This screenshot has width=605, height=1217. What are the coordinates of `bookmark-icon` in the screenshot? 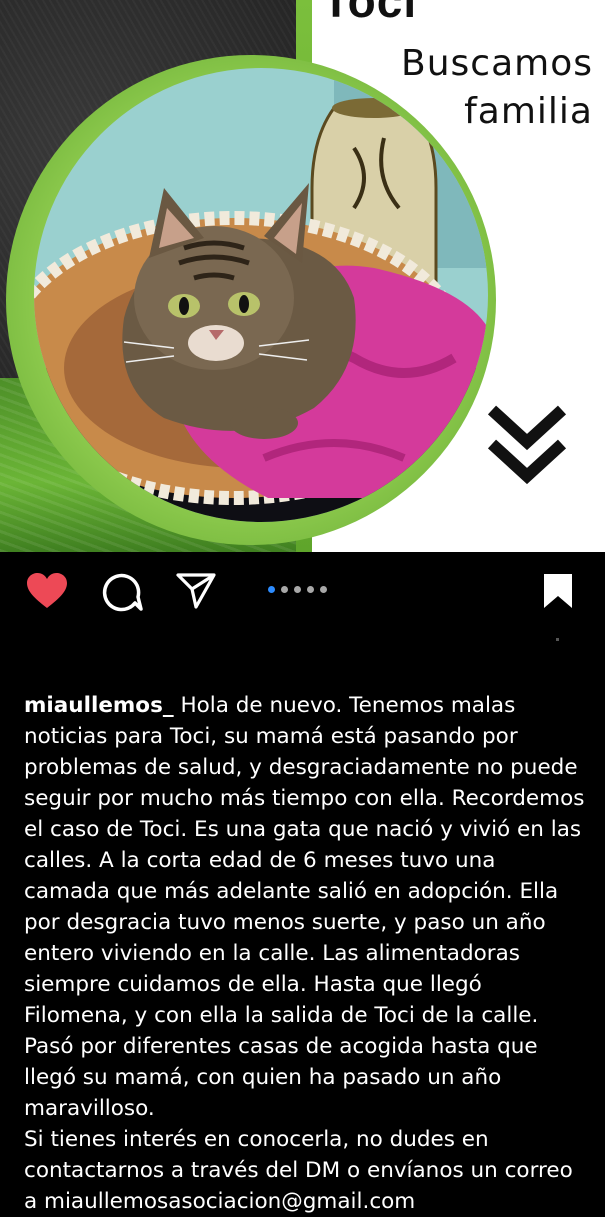 It's located at (558, 591).